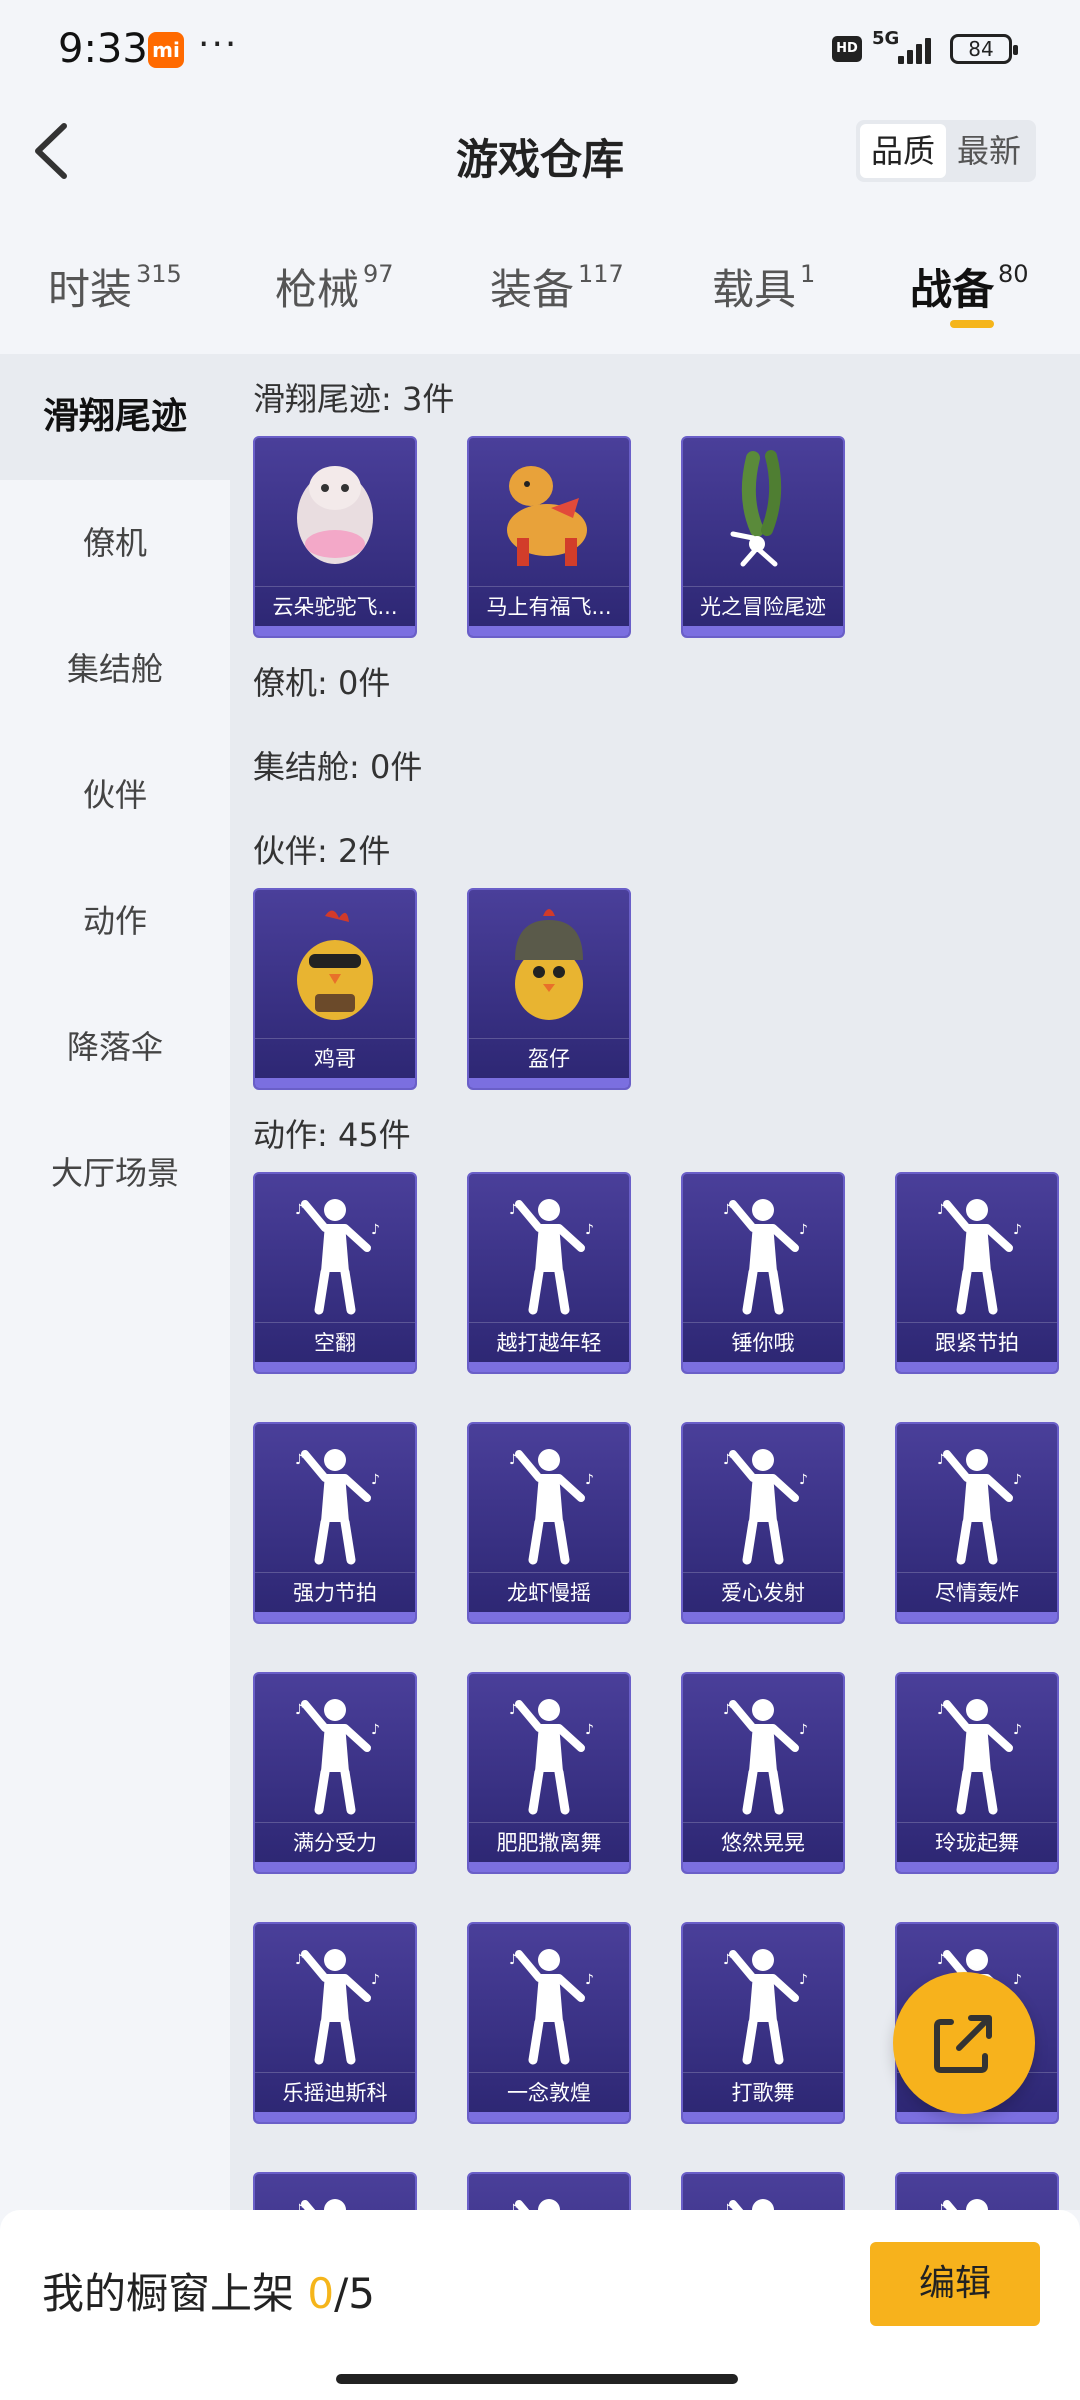 The width and height of the screenshot is (1080, 2400). What do you see at coordinates (955, 2284) in the screenshot?
I see `edit-button: 编辑` at bounding box center [955, 2284].